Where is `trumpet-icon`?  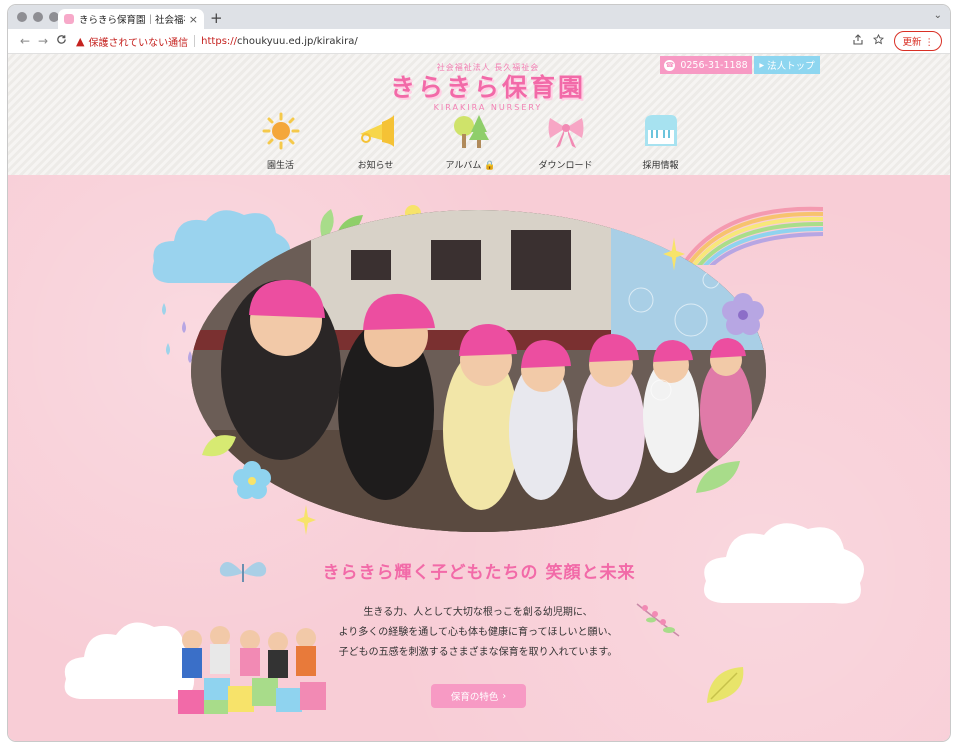 trumpet-icon is located at coordinates (376, 131).